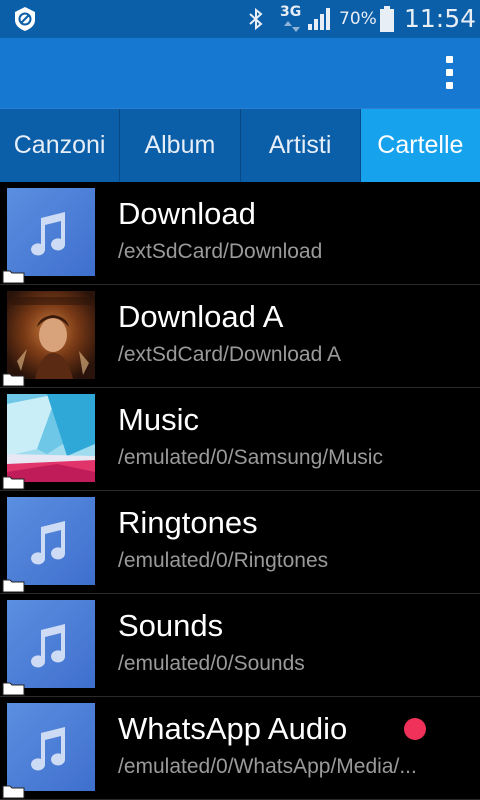 This screenshot has width=480, height=800. What do you see at coordinates (319, 19) in the screenshot?
I see `signal-strength-icon` at bounding box center [319, 19].